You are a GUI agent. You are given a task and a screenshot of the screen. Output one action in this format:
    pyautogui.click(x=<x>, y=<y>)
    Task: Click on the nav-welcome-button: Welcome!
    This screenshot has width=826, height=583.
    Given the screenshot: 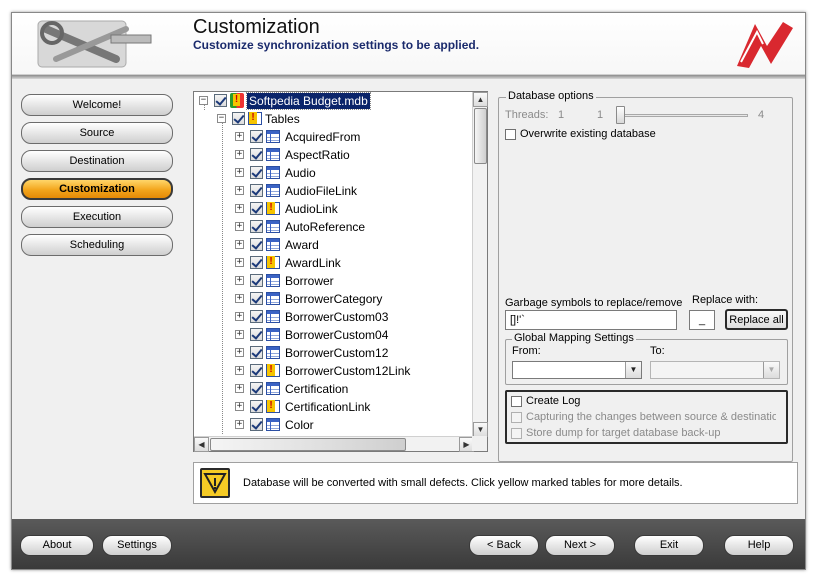 What is the action you would take?
    pyautogui.click(x=97, y=105)
    